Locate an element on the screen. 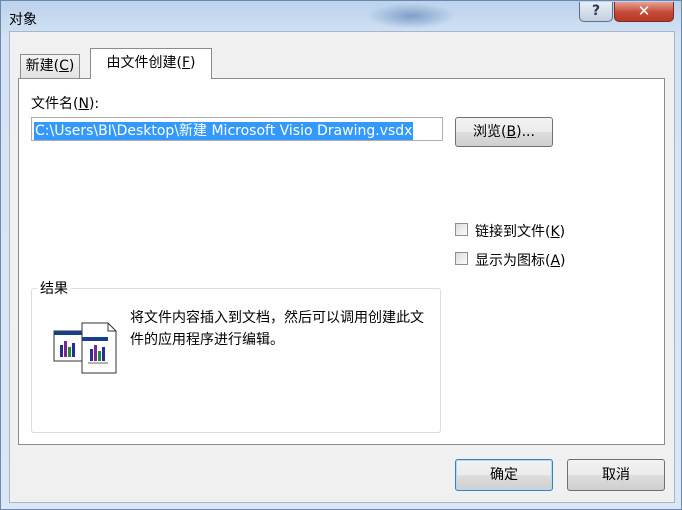 This screenshot has width=682, height=510. result-group-title: 结果 is located at coordinates (54, 288).